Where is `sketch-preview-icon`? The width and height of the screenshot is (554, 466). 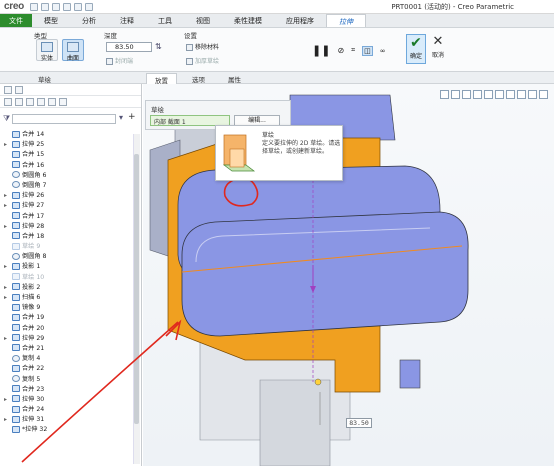 sketch-preview-icon is located at coordinates (239, 153).